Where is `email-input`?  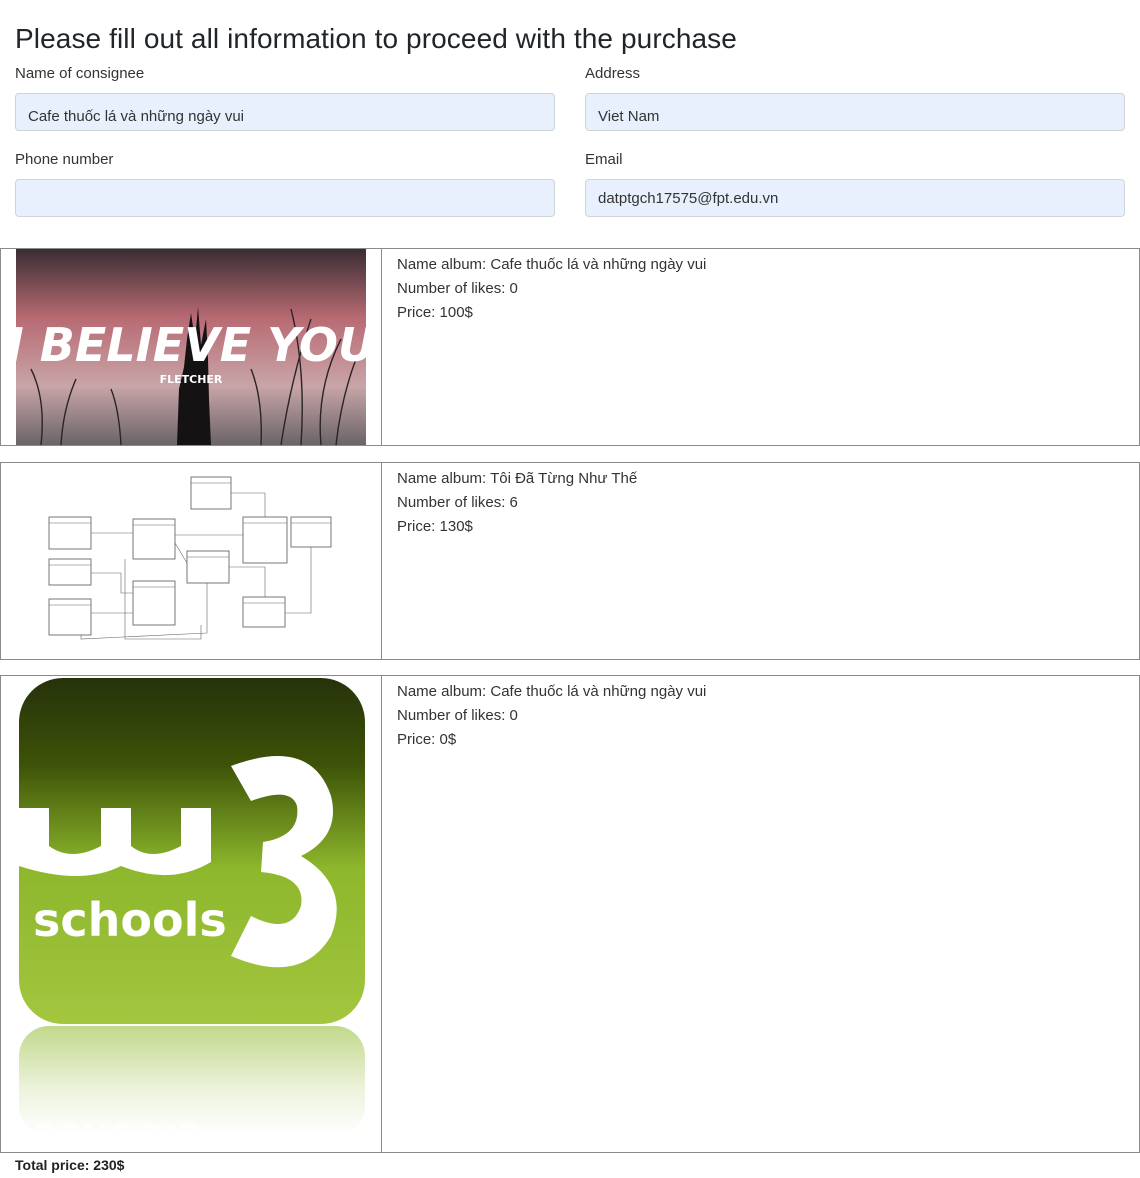 email-input is located at coordinates (855, 198).